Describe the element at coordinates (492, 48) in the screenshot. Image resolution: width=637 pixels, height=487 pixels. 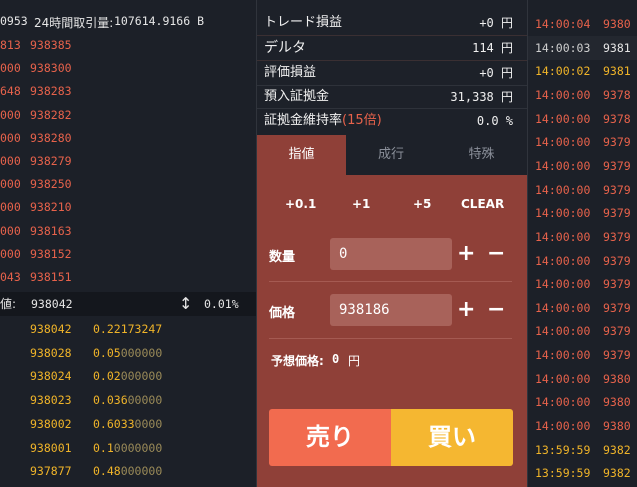
I see `stat-value: 114 円` at that location.